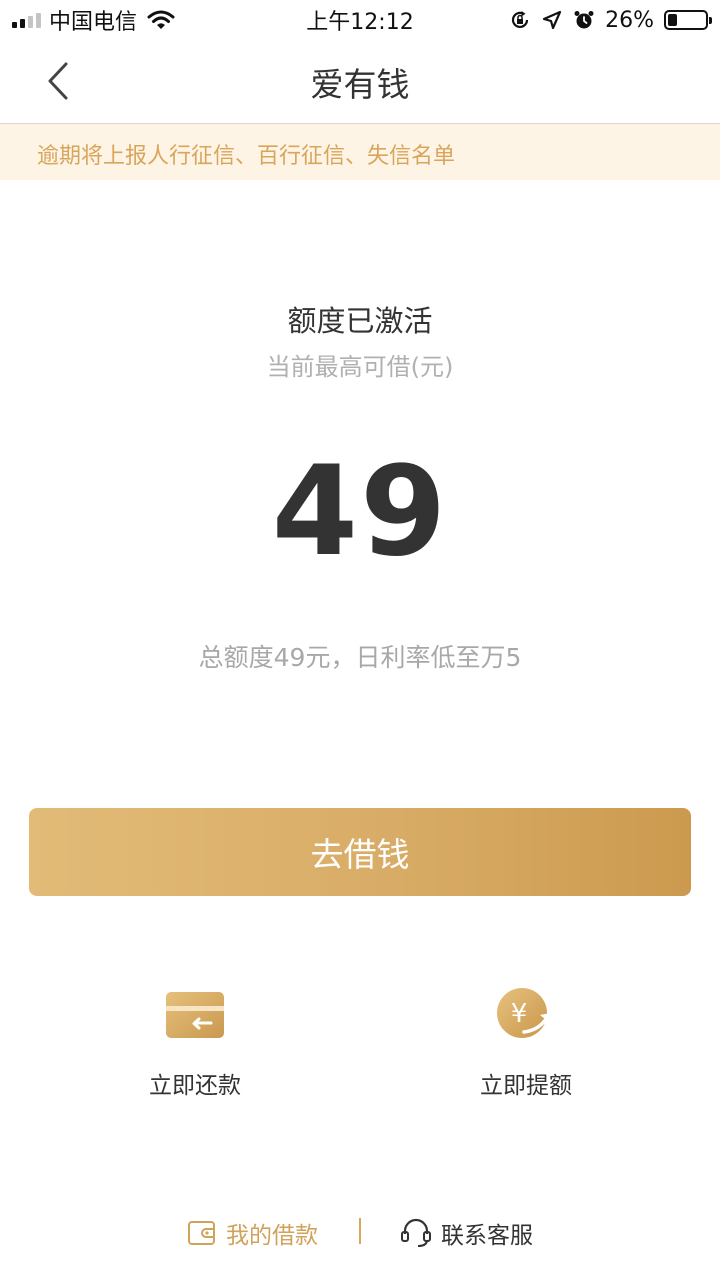  What do you see at coordinates (584, 20) in the screenshot?
I see `alarm-icon` at bounding box center [584, 20].